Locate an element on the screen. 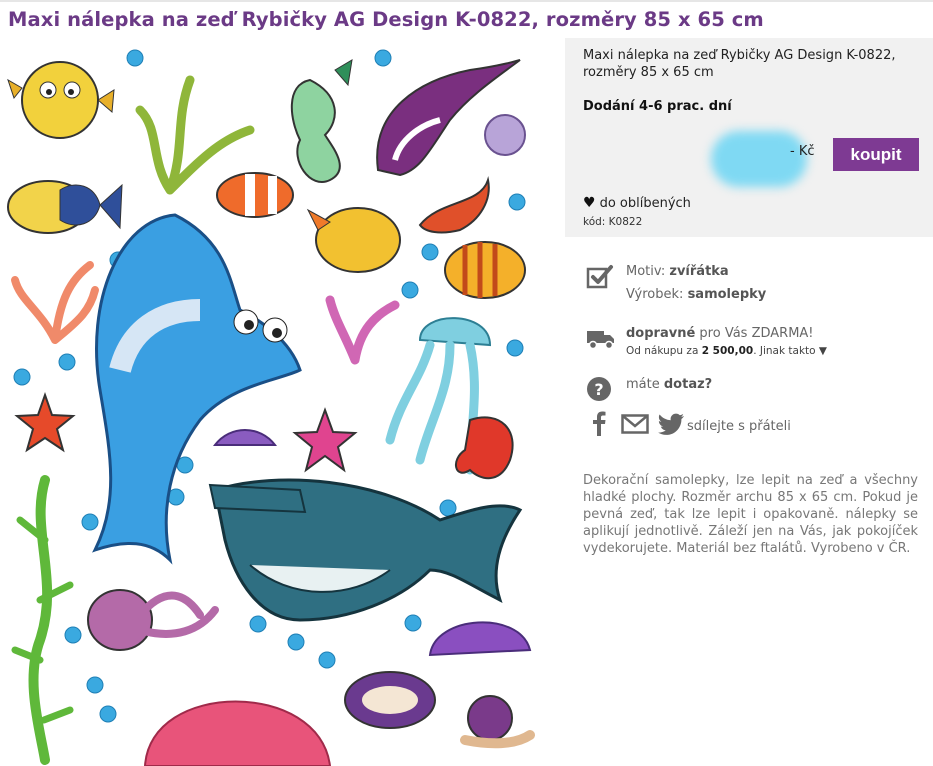 This screenshot has width=933, height=766. shipping-line: dopravné pro Vás ZDARMA! is located at coordinates (720, 333).